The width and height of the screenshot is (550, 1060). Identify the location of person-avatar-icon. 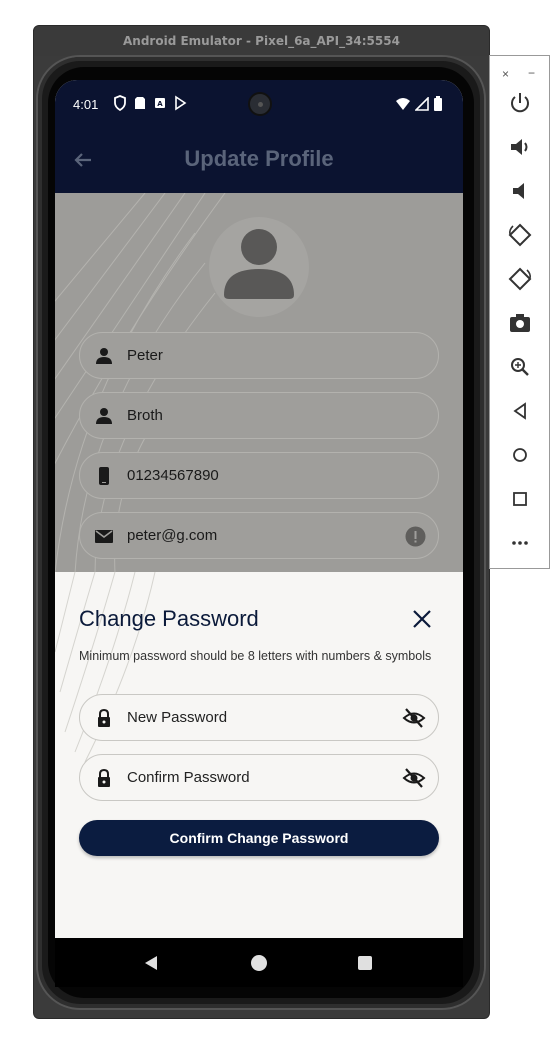
(259, 264).